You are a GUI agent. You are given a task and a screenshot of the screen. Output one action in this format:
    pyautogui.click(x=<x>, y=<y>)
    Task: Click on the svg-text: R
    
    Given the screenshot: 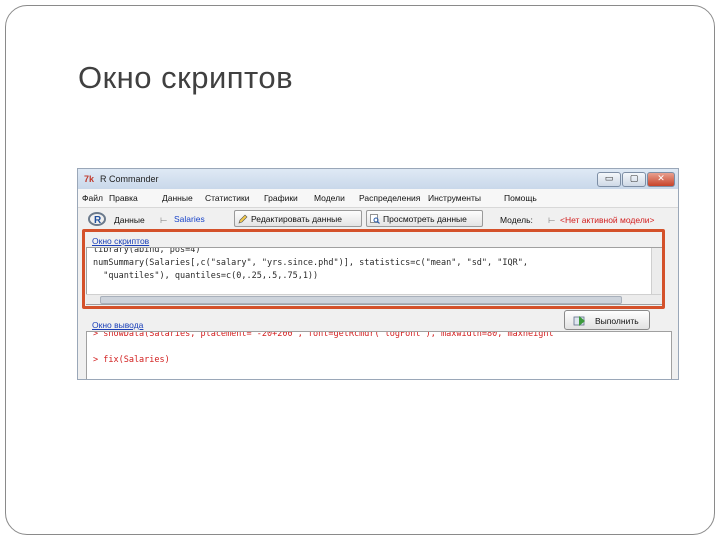 What is the action you would take?
    pyautogui.click(x=98, y=220)
    